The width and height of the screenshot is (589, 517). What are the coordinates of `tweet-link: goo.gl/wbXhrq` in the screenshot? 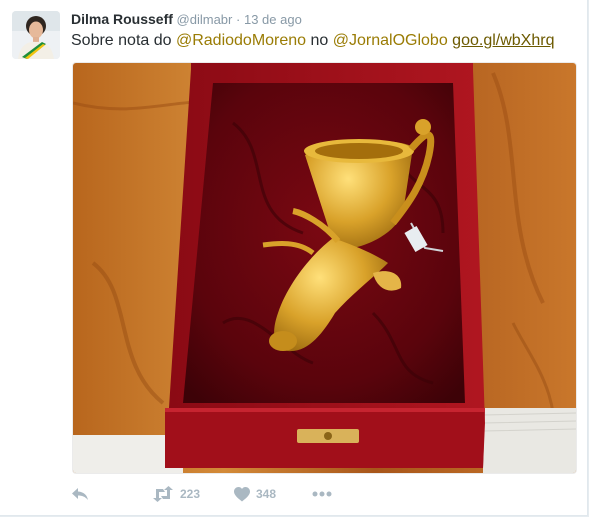 It's located at (503, 40).